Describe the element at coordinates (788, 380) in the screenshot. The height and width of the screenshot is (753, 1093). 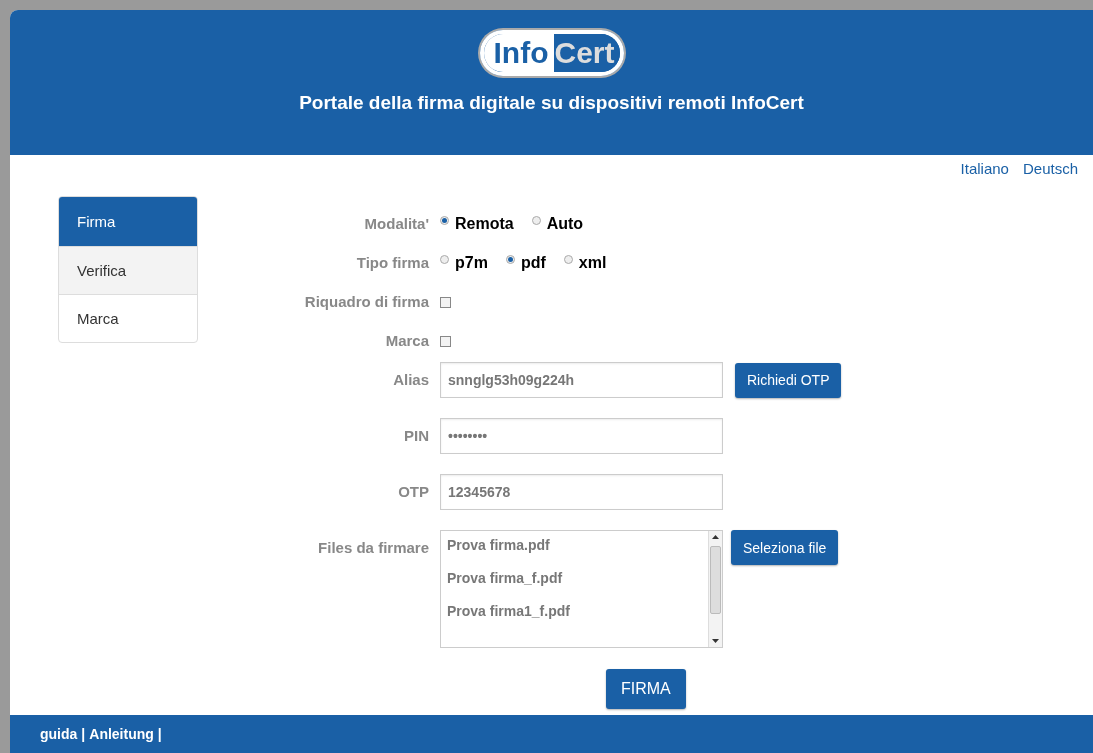
I see `request-otp-button: Richiedi OTP` at that location.